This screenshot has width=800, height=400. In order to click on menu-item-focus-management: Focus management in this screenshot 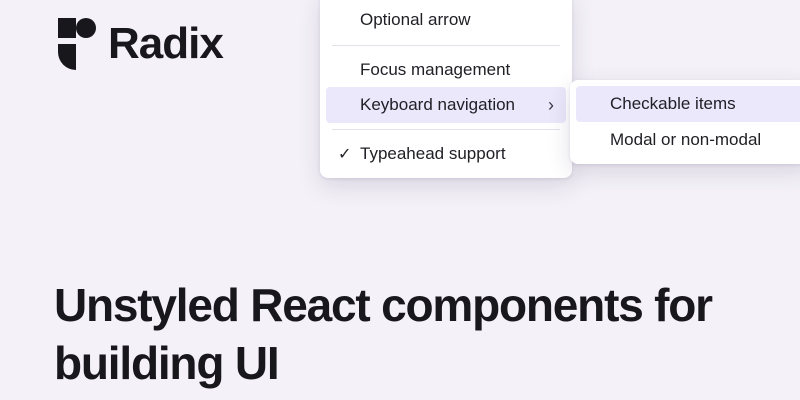, I will do `click(446, 70)`.